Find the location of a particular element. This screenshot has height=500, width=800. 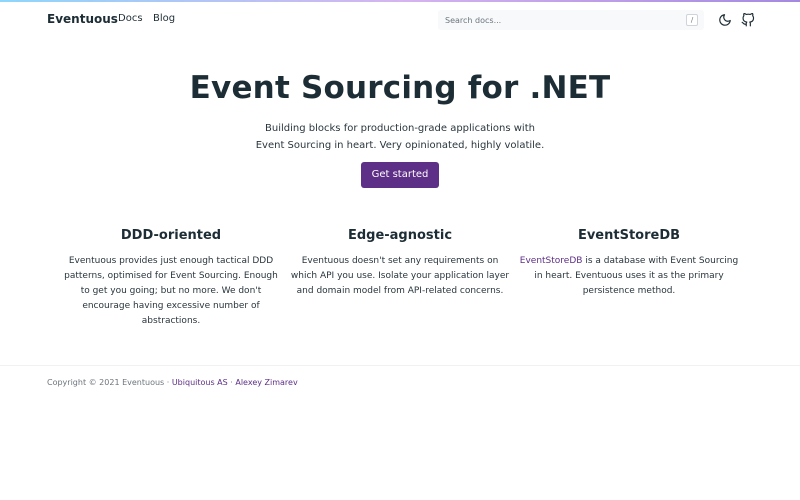

search-box: / is located at coordinates (571, 20).